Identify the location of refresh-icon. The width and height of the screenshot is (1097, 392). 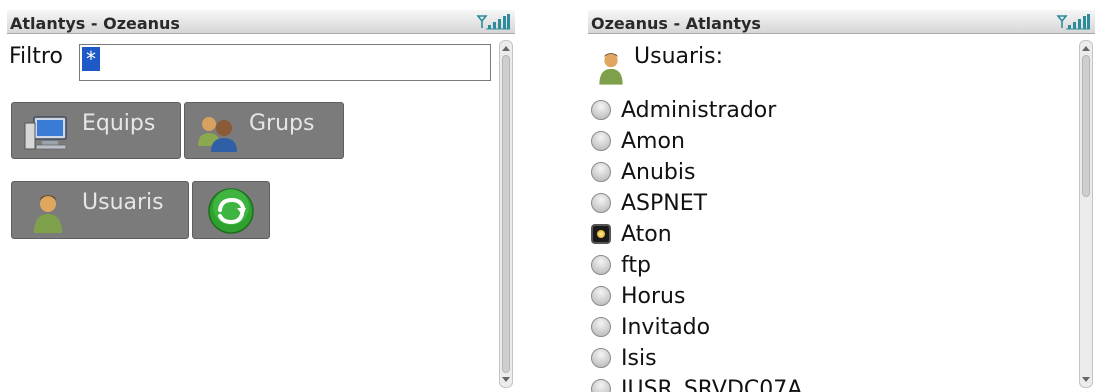
(231, 211).